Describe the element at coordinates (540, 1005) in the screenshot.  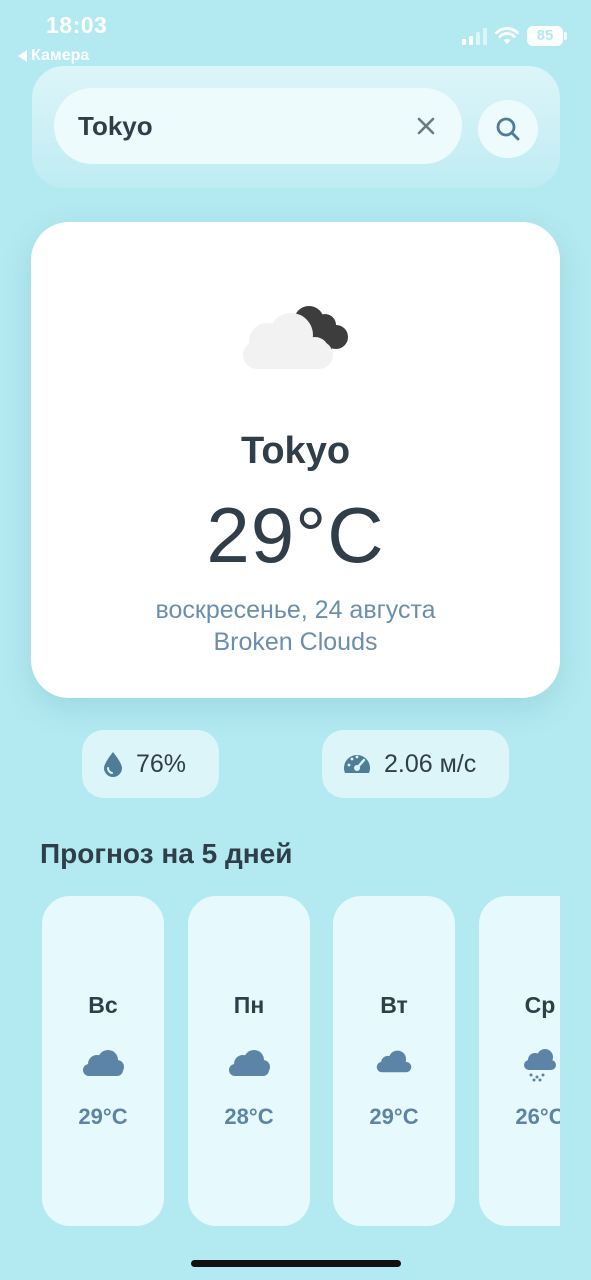
I see `forecast-day-name: Ср` at that location.